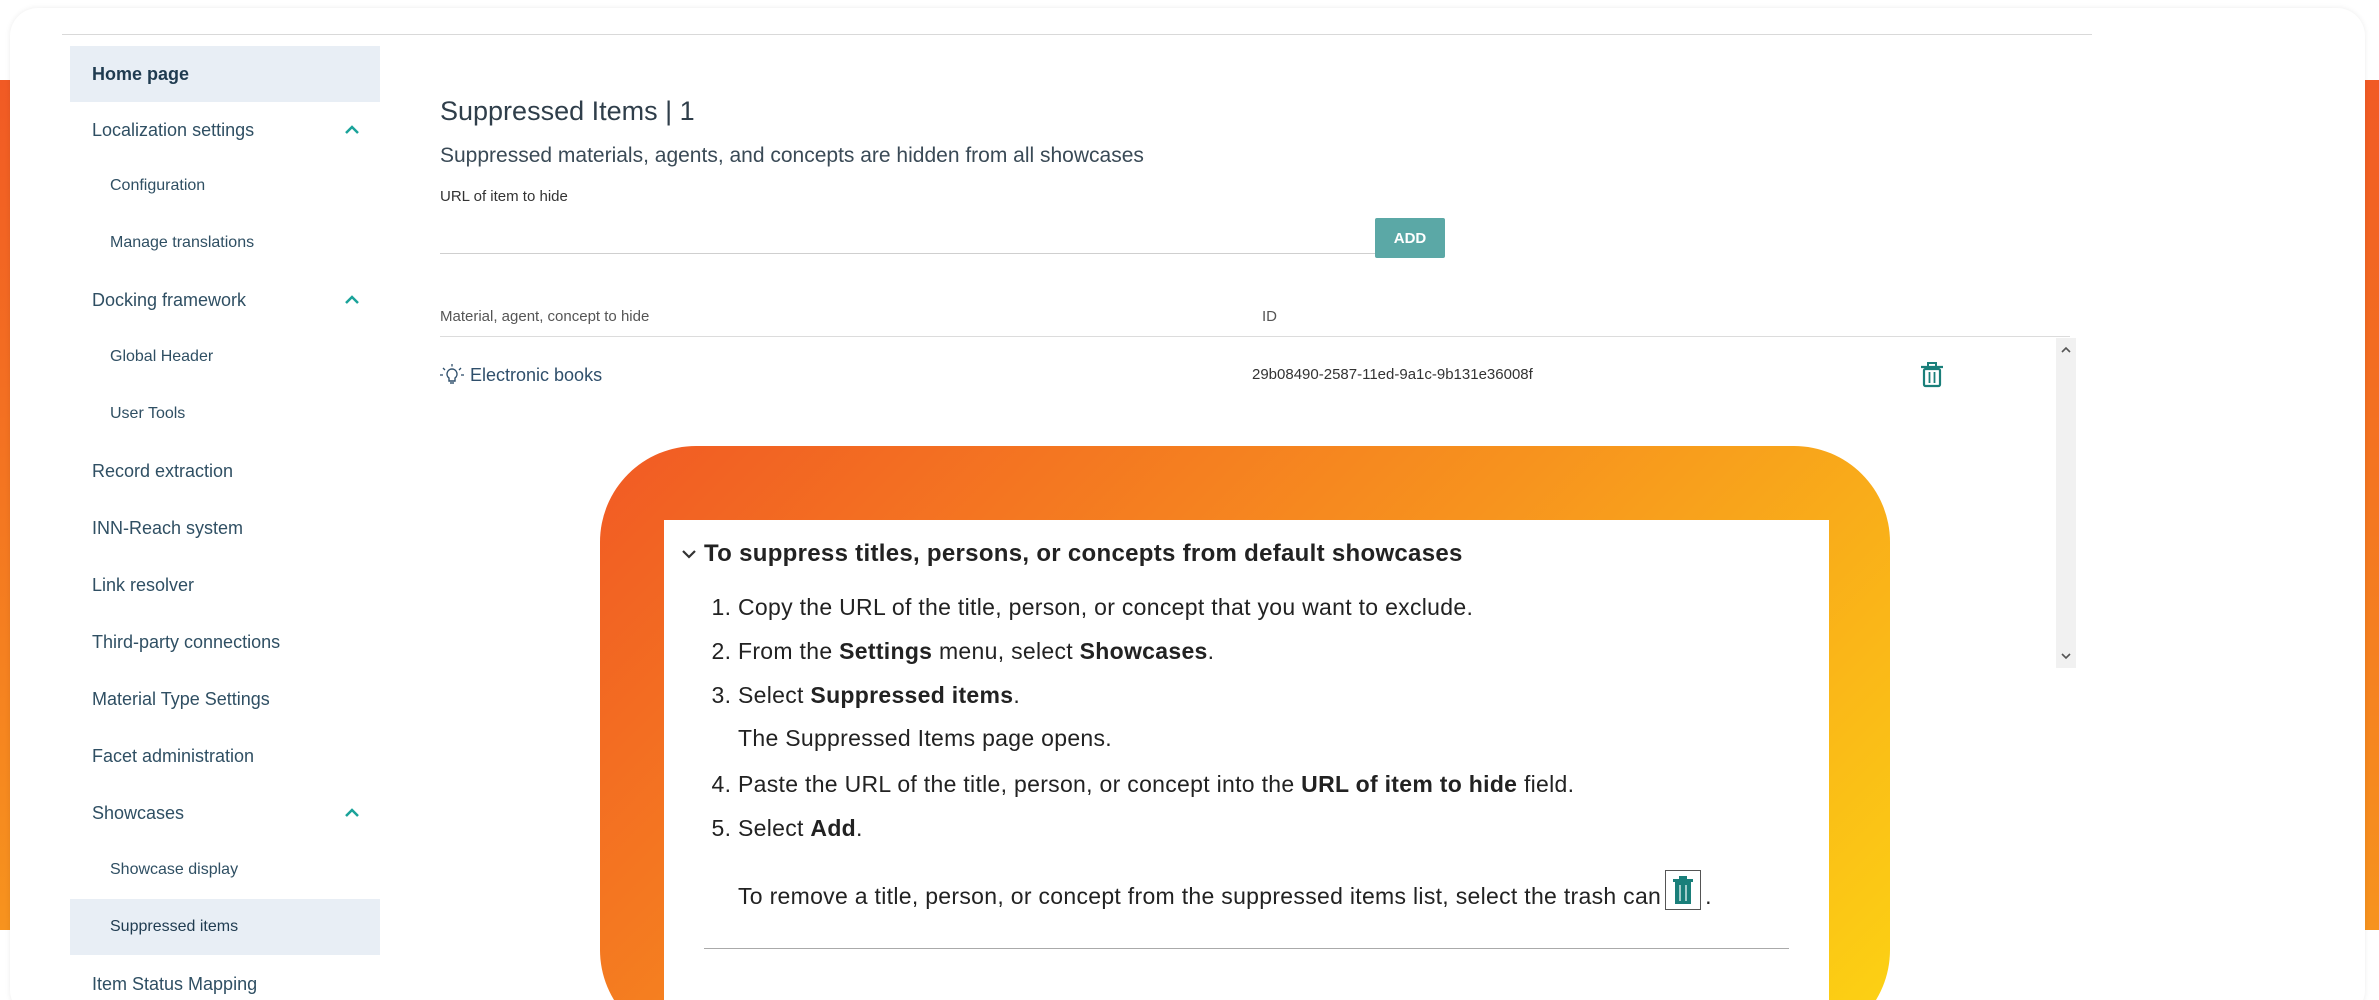 The height and width of the screenshot is (1000, 2379). I want to click on sidebar-item-record-extraction: Record extraction, so click(225, 471).